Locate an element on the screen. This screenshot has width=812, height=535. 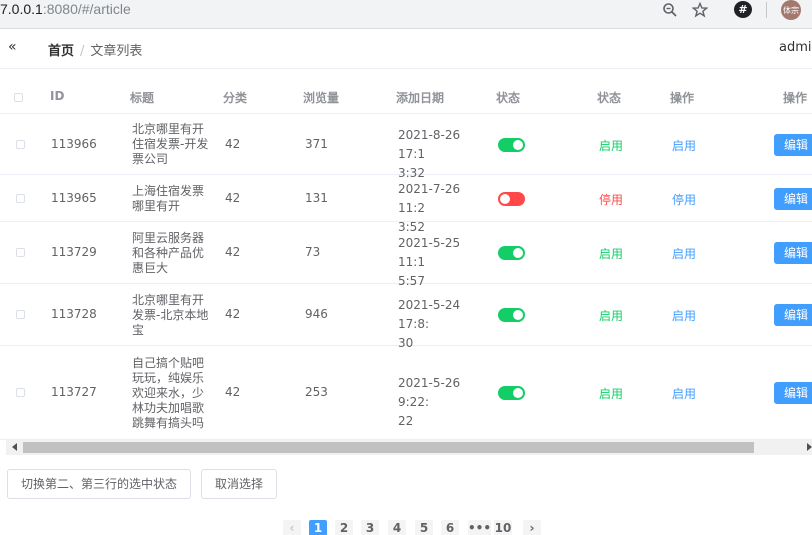
pager-page-4: 4 is located at coordinates (397, 527).